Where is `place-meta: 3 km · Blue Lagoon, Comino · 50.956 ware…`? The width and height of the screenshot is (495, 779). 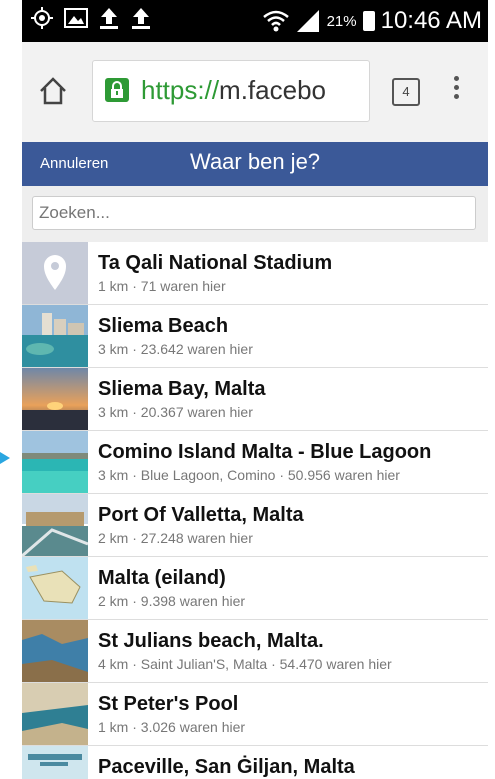 place-meta: 3 km · Blue Lagoon, Comino · 50.956 ware… is located at coordinates (249, 475).